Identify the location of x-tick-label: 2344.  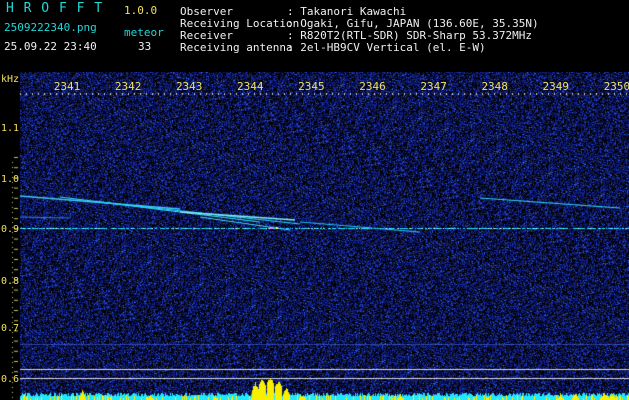
(250, 86).